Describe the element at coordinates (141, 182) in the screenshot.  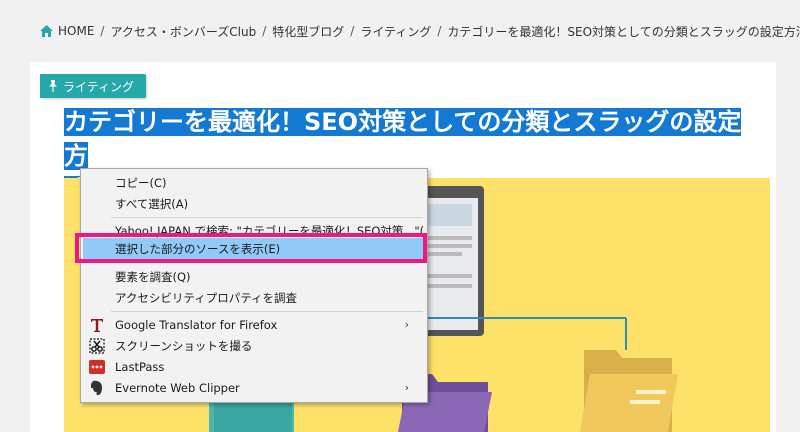
I see `menu-item-label: コピー(C)` at that location.